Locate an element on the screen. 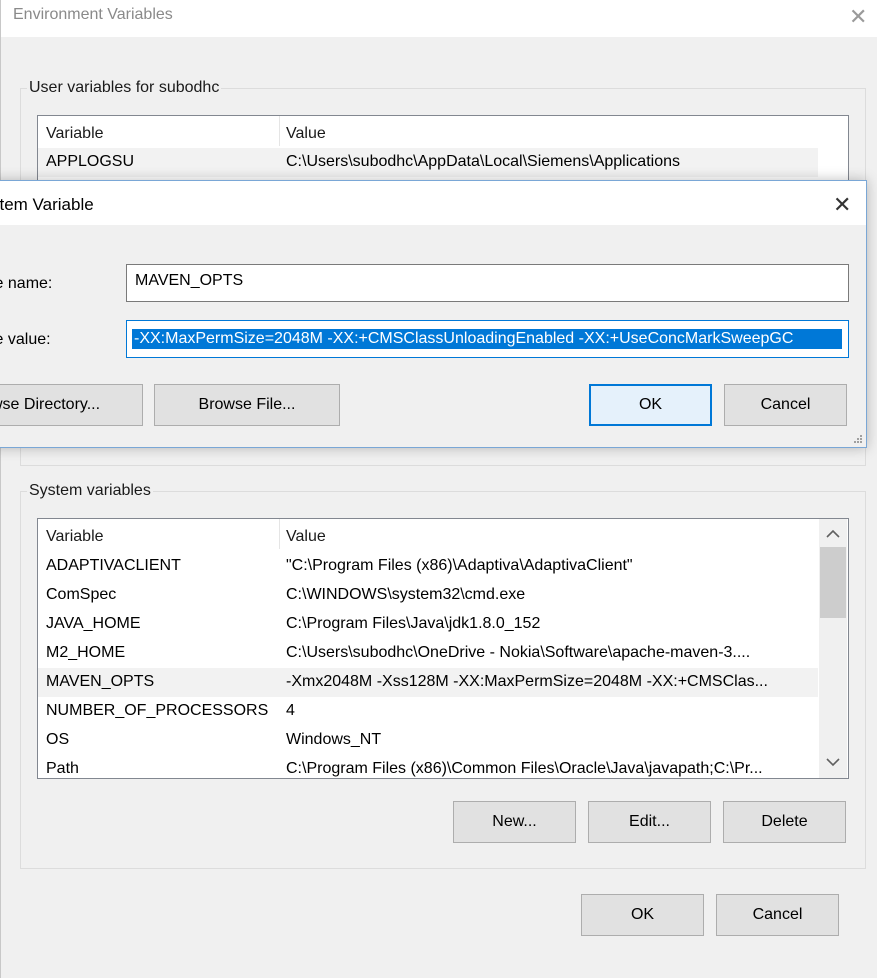 The width and height of the screenshot is (877, 978). window-titlebar: Environment Variables ✕ is located at coordinates (439, 18).